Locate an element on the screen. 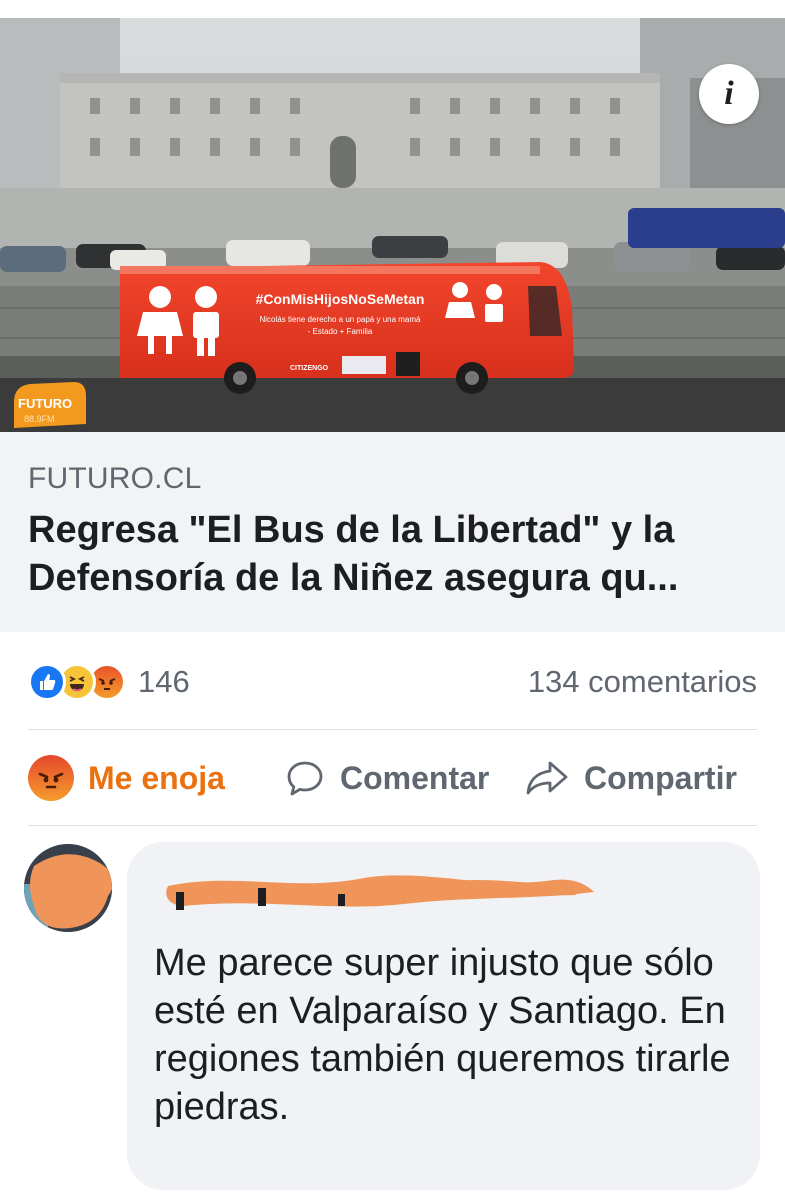 Image resolution: width=785 pixels, height=1200 pixels. futuro-watermark: FUTURO 88.9FM is located at coordinates (50, 405).